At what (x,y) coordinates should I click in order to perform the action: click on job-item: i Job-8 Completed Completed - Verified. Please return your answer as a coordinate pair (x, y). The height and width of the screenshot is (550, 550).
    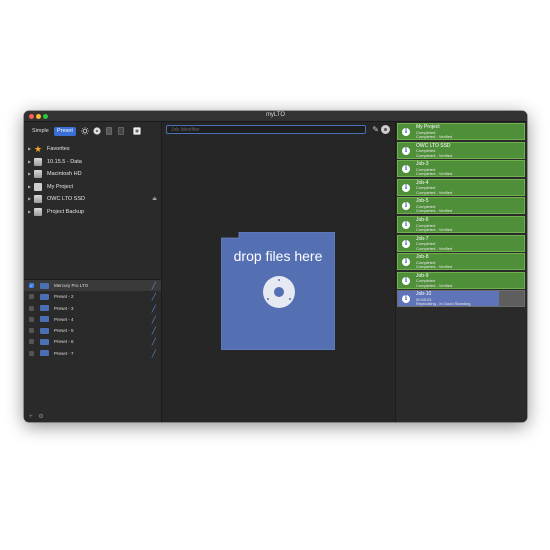
    Looking at the image, I should click on (461, 262).